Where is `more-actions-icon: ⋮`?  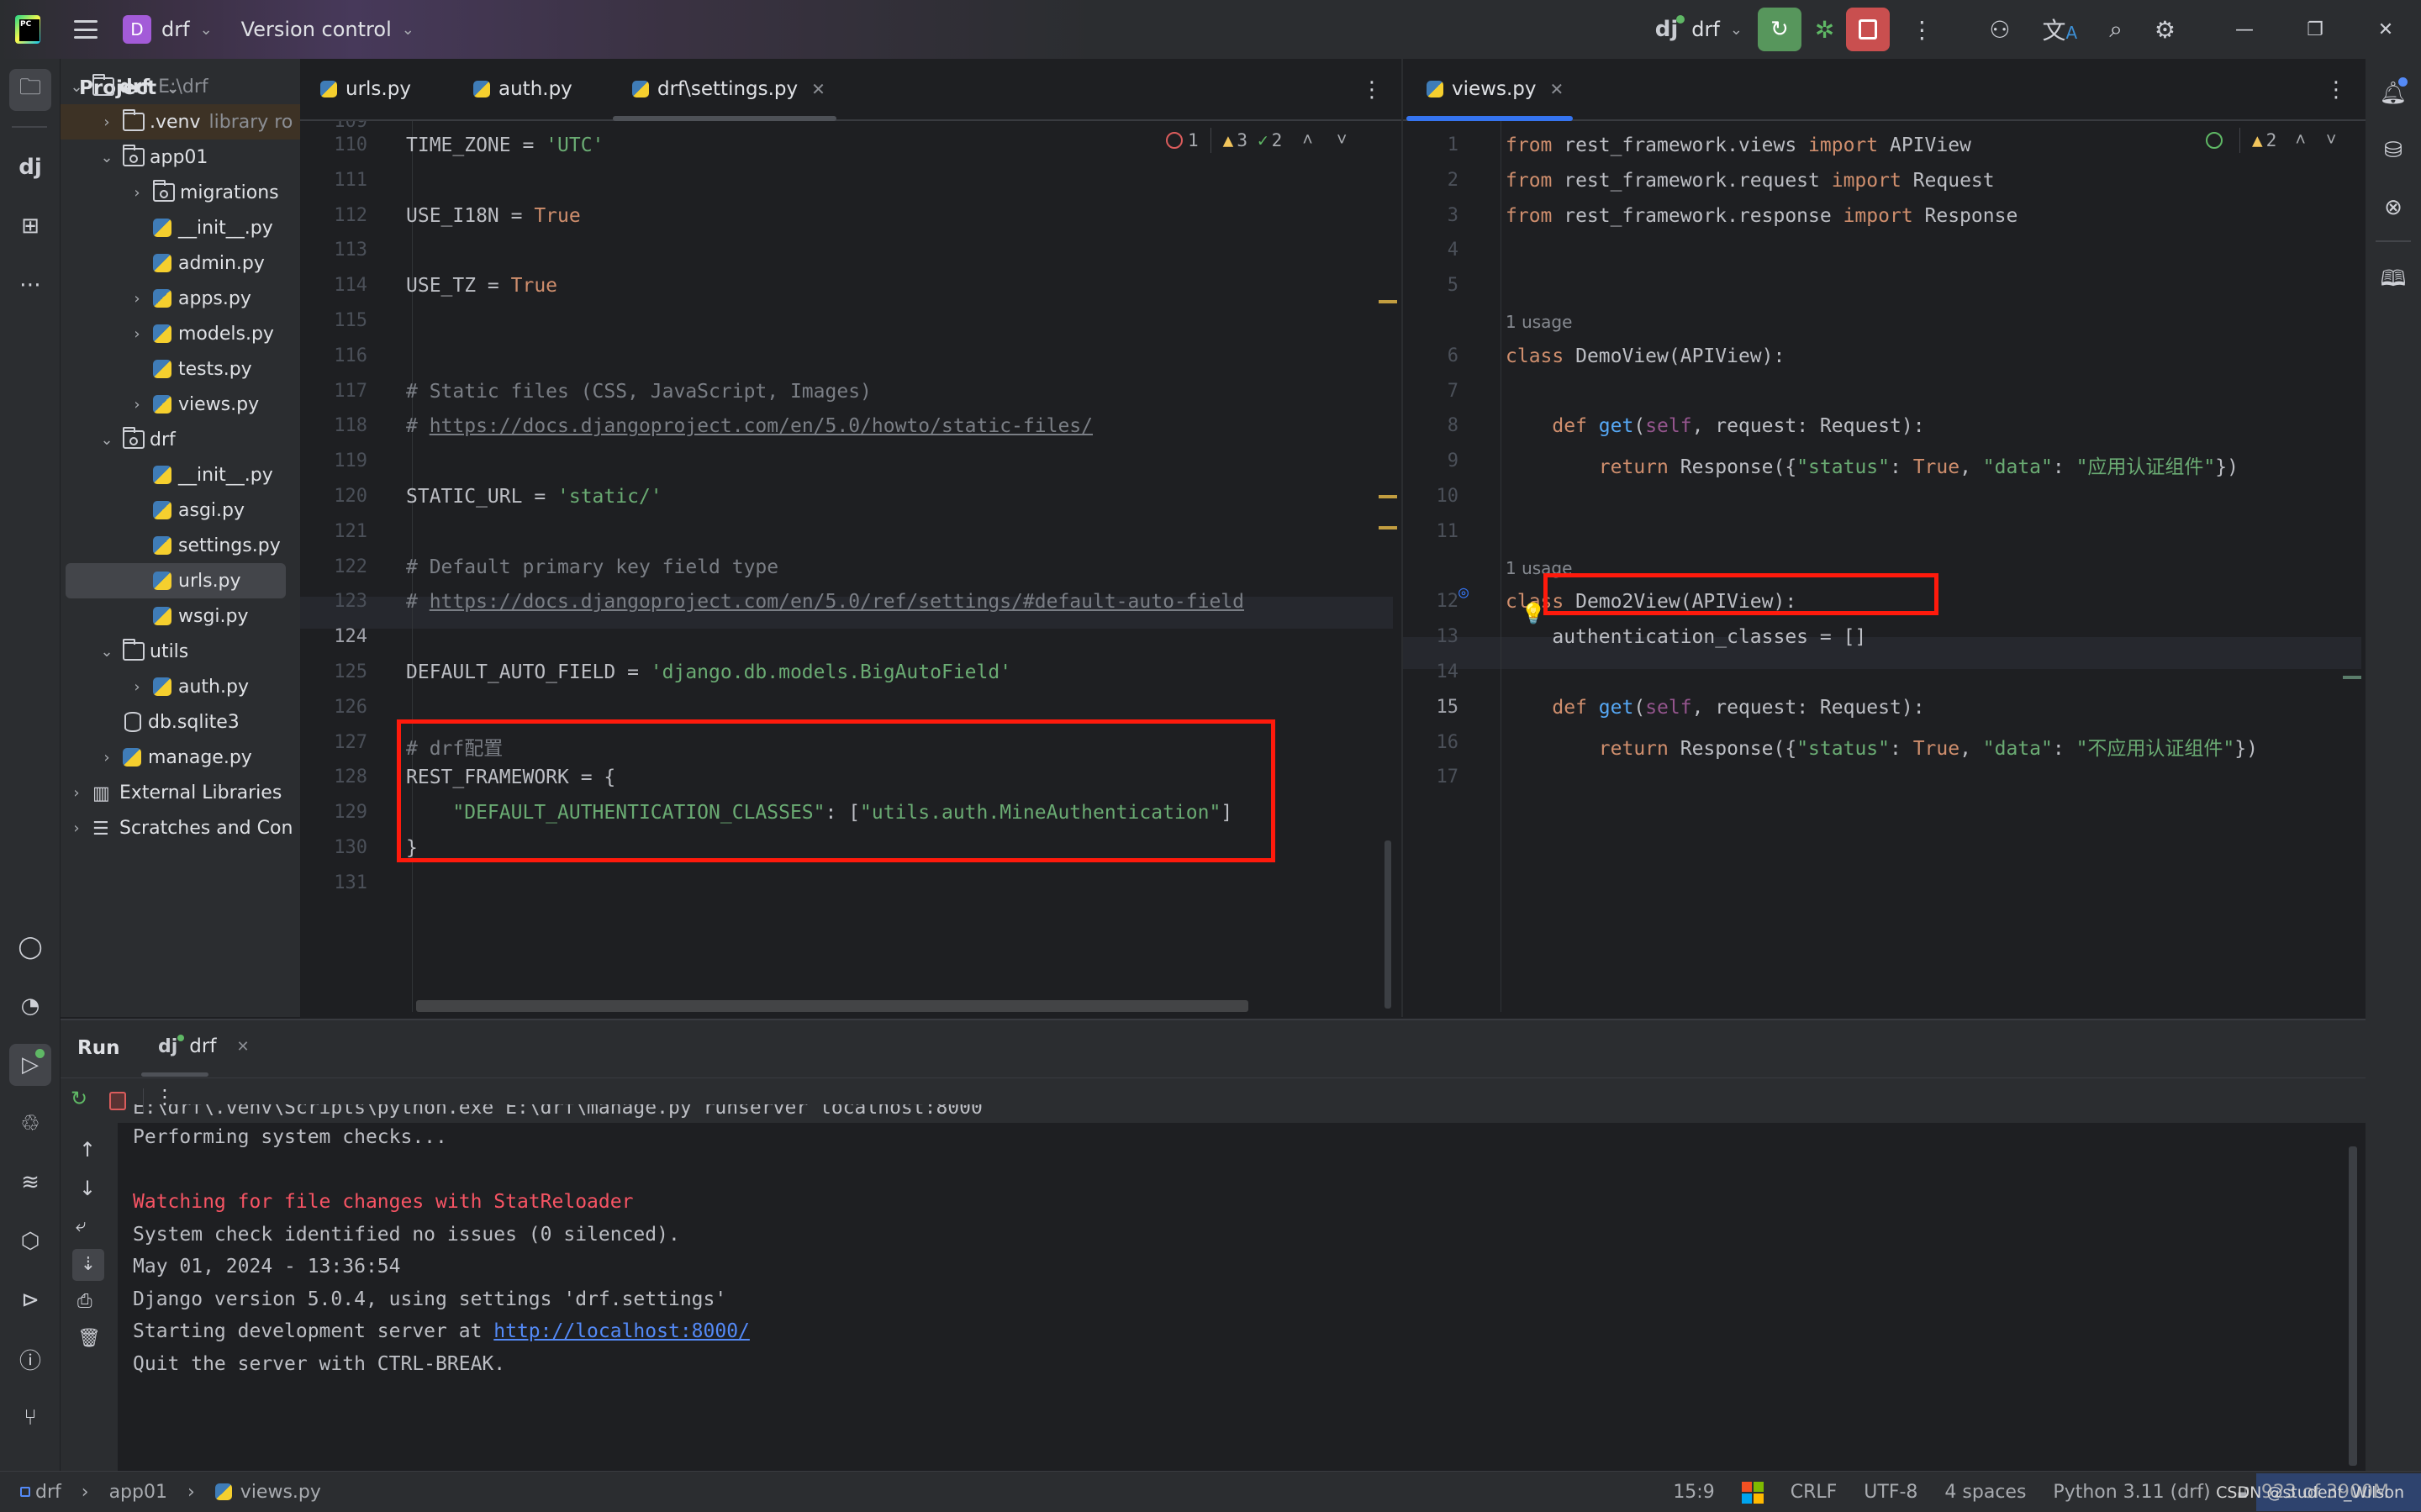 more-actions-icon: ⋮ is located at coordinates (1922, 30).